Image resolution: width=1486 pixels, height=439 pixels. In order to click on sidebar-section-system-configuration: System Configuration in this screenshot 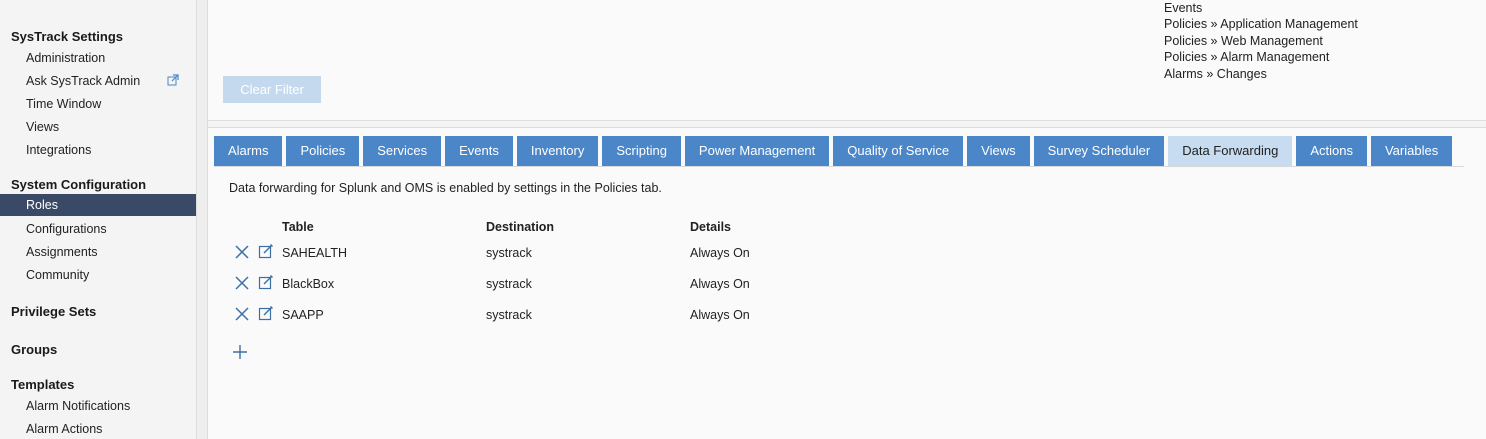, I will do `click(79, 184)`.